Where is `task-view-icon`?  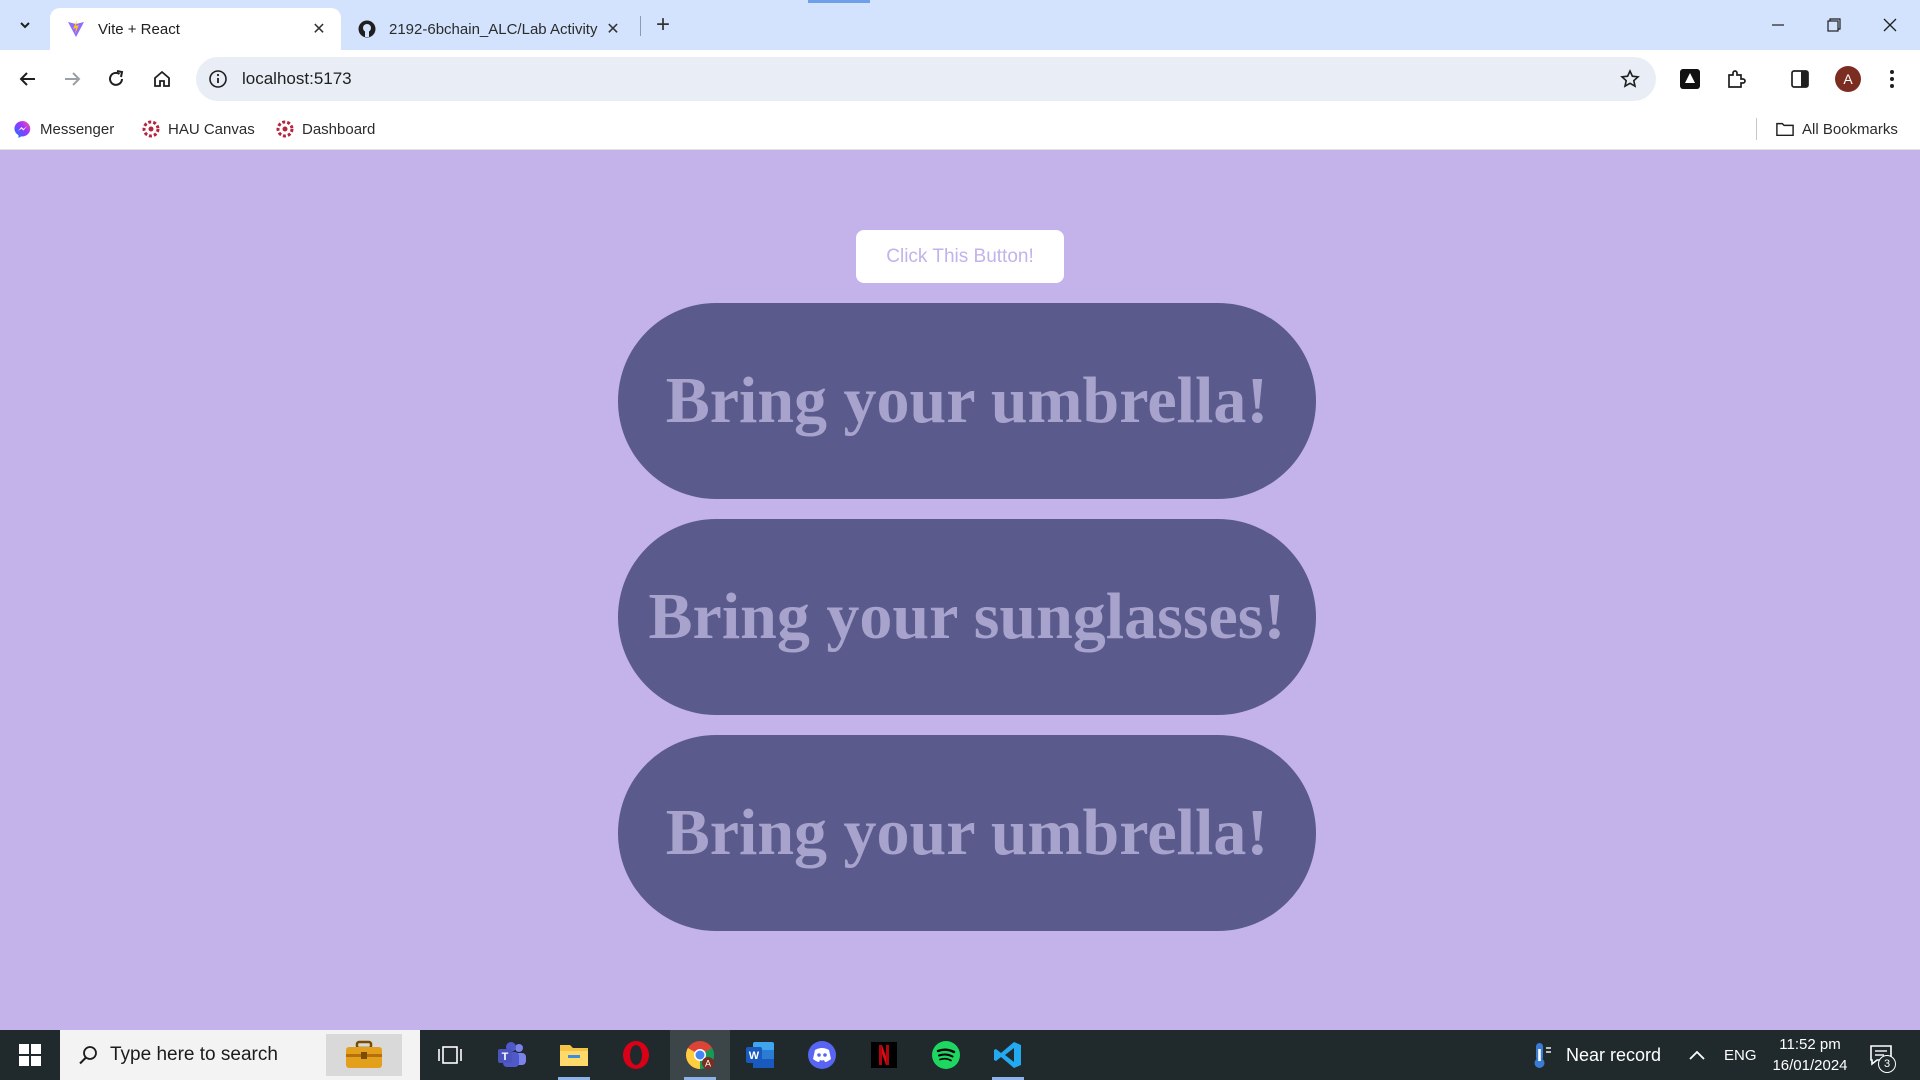 task-view-icon is located at coordinates (450, 1055).